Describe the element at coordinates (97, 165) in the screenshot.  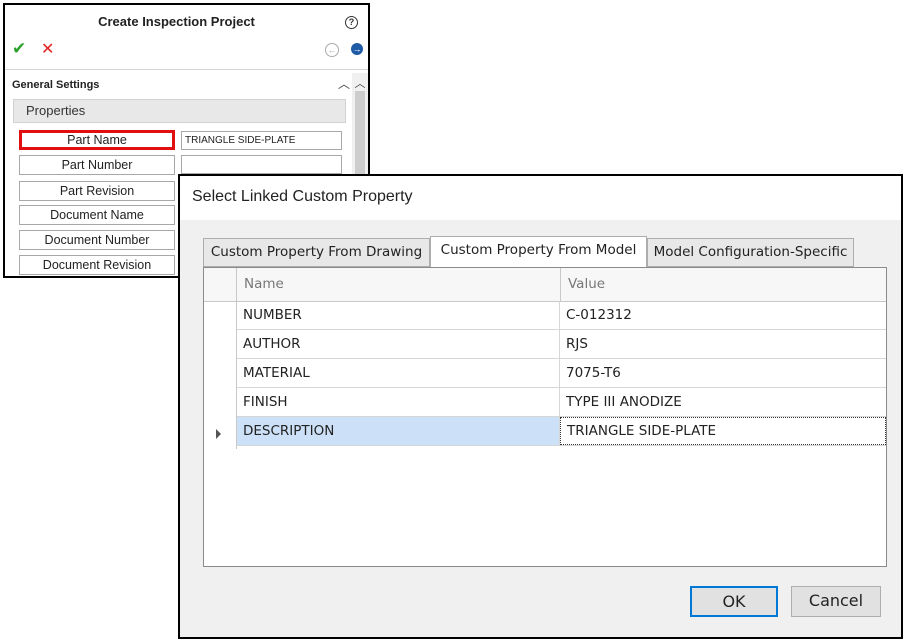
I see `part-number-button: Part Number` at that location.